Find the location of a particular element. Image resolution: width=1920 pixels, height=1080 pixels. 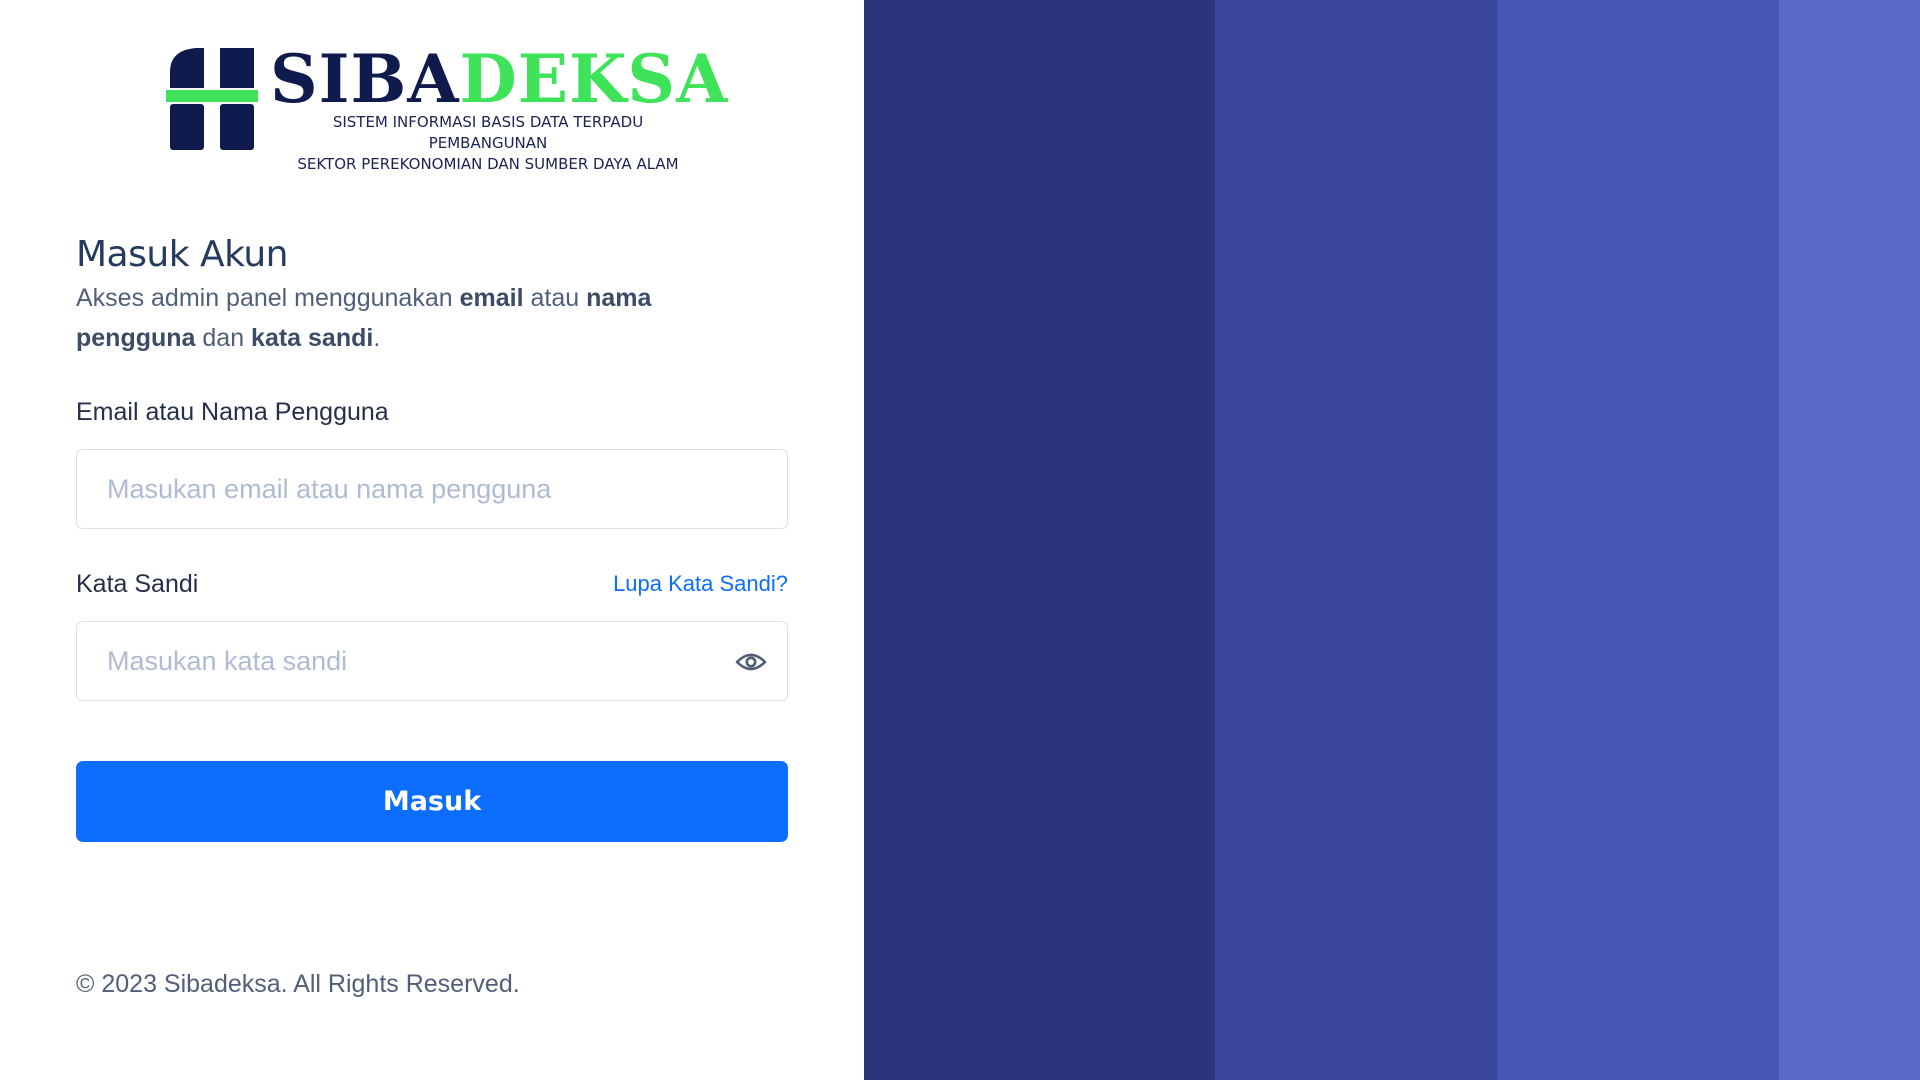

eye-icon is located at coordinates (751, 662).